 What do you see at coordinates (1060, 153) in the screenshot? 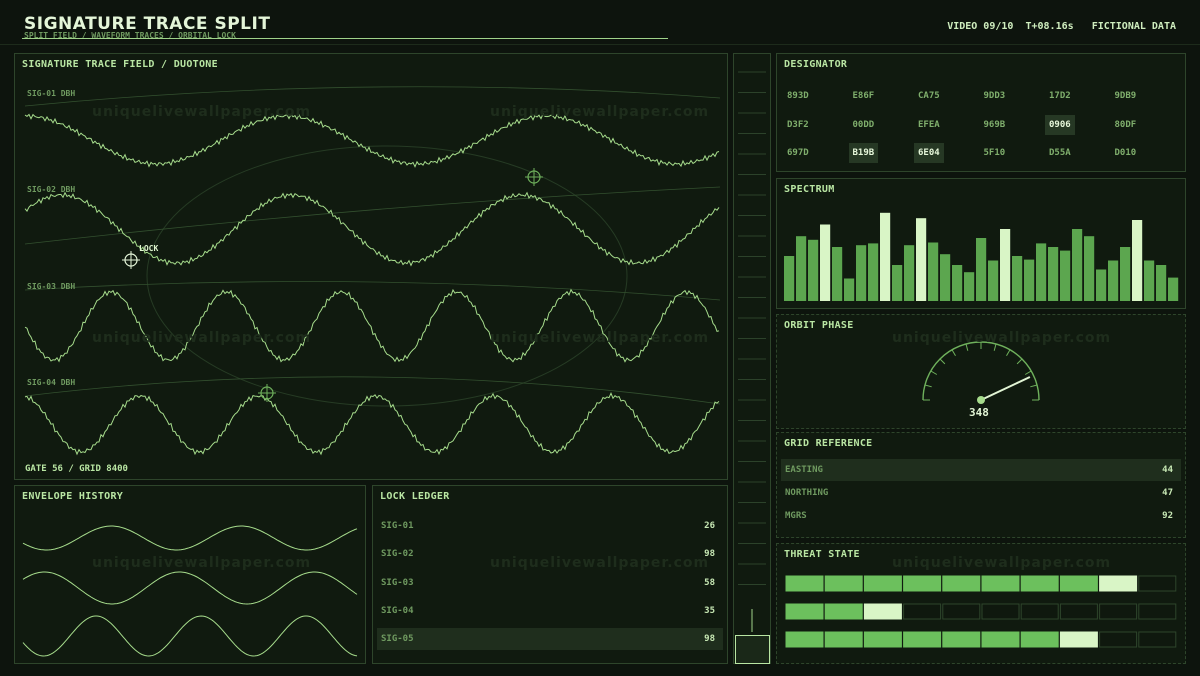
I see `designator-code: D55A` at bounding box center [1060, 153].